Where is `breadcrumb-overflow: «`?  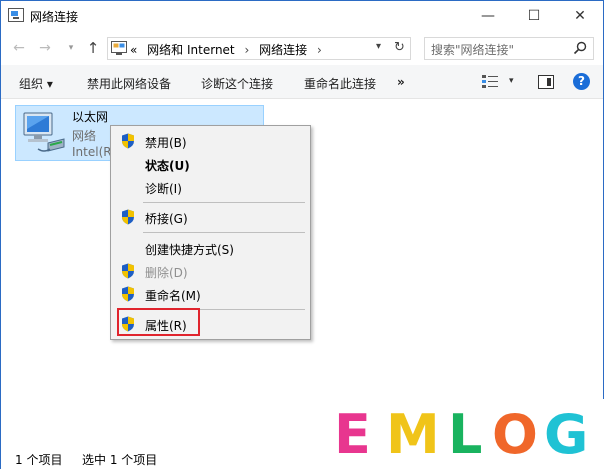
breadcrumb-overflow: « is located at coordinates (133, 50).